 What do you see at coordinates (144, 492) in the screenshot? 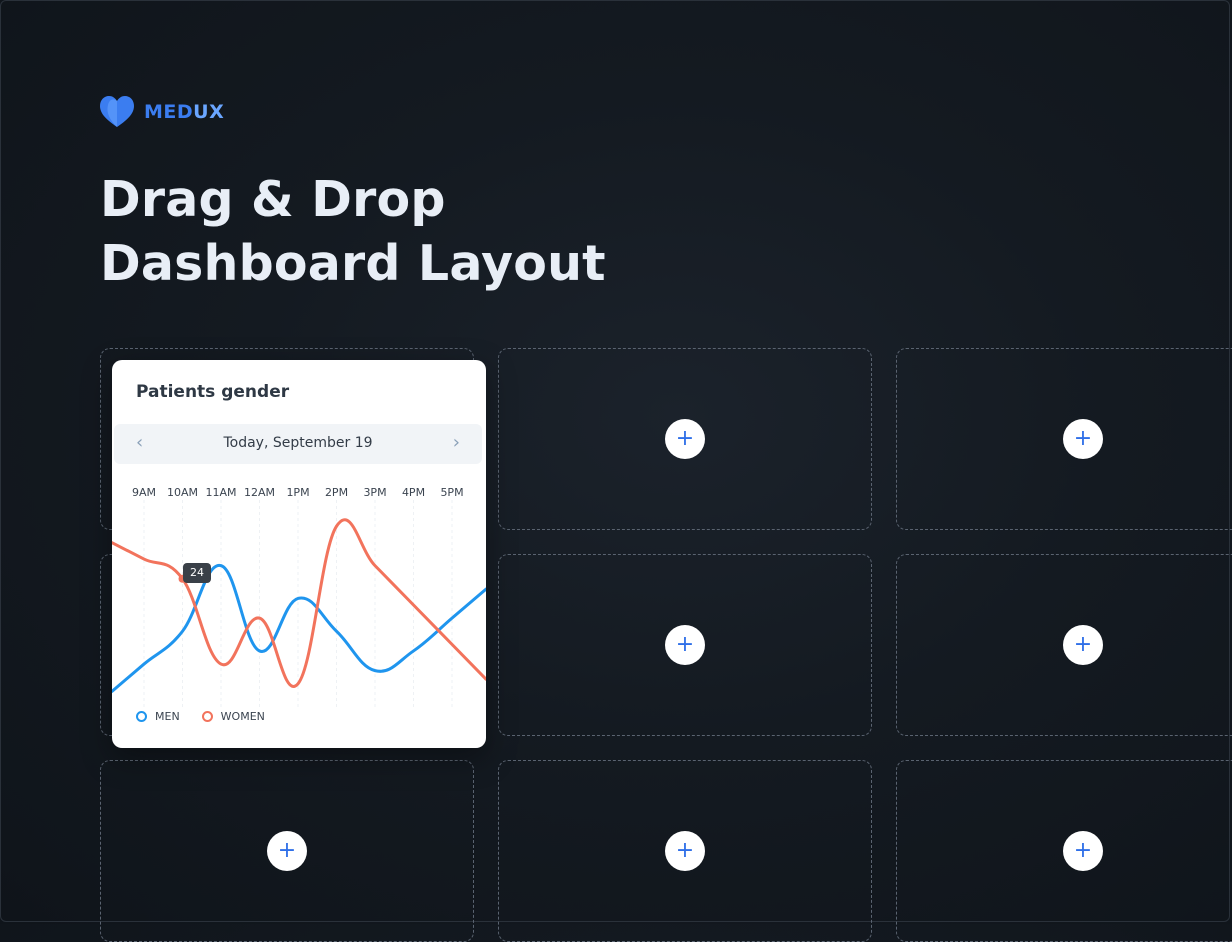
I see `x-tick-label: 9AM` at bounding box center [144, 492].